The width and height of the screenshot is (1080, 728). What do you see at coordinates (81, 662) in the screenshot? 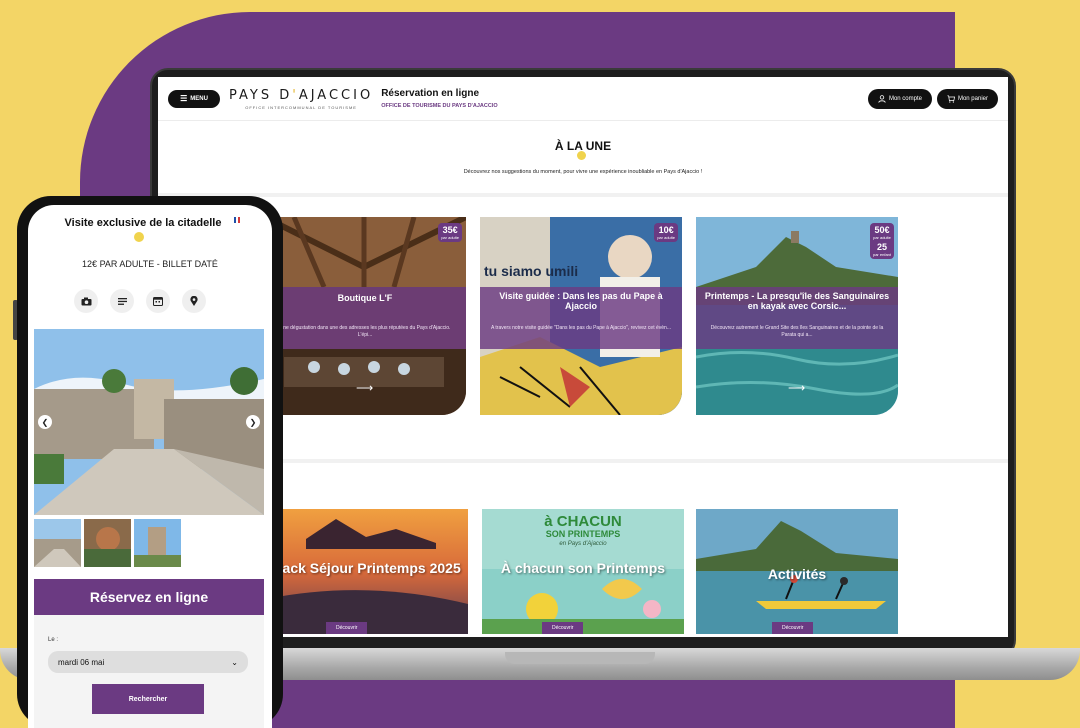
I see `date-value: mardi 06 mai` at bounding box center [81, 662].